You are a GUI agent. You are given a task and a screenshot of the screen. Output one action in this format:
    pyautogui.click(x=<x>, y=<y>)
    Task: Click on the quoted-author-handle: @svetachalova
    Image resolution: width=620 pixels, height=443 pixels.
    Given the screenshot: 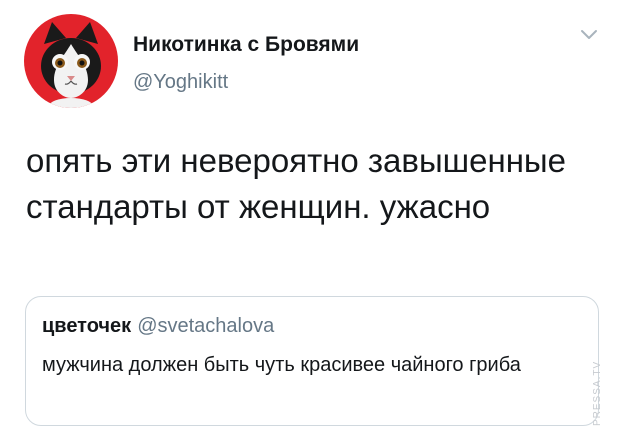 What is the action you would take?
    pyautogui.click(x=206, y=326)
    